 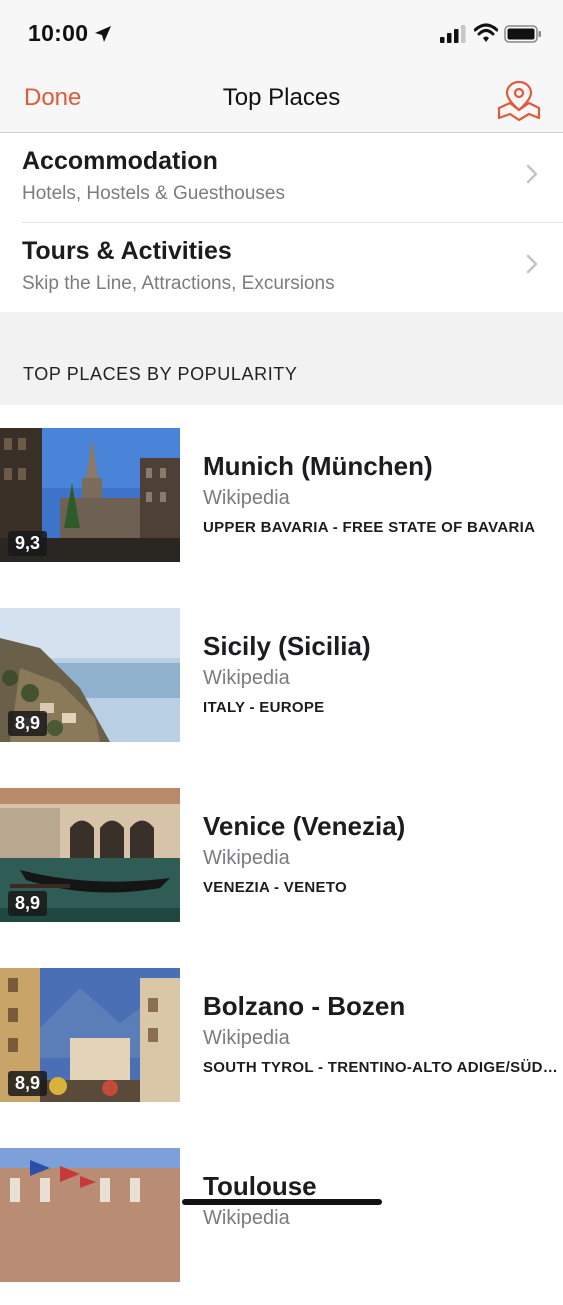 I want to click on list-item: Toulouse Wikipedia, so click(x=281, y=1215).